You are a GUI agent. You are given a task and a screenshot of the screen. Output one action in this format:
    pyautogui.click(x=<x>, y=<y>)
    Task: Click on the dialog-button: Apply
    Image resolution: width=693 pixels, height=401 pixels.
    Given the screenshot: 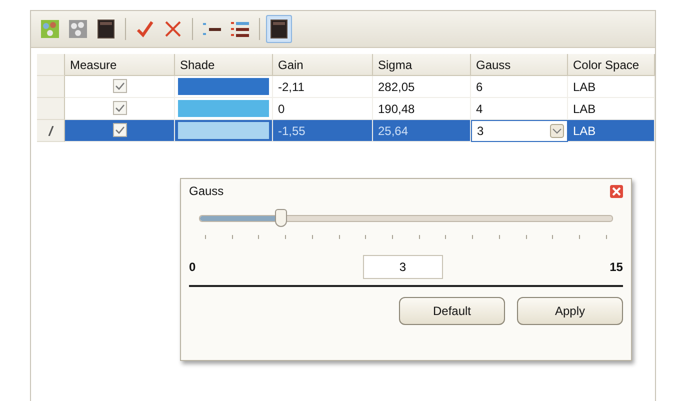 What is the action you would take?
    pyautogui.click(x=570, y=311)
    